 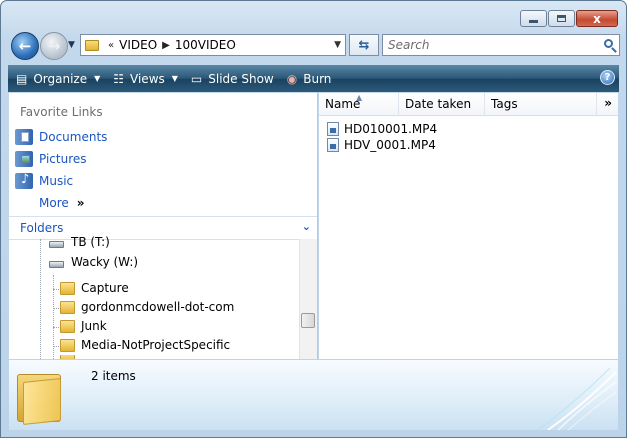 I want to click on tree-line, so click(x=40, y=299).